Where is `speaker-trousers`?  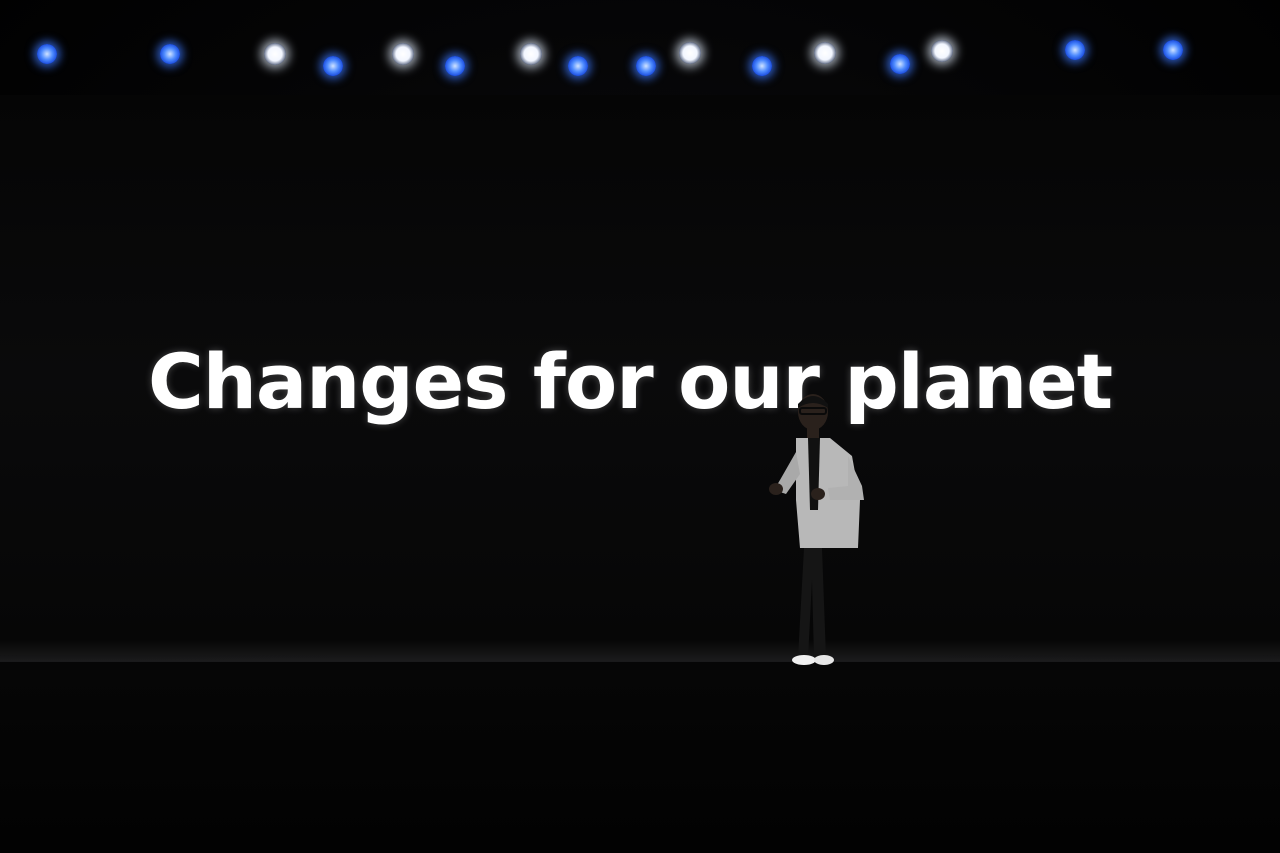 speaker-trousers is located at coordinates (812, 603).